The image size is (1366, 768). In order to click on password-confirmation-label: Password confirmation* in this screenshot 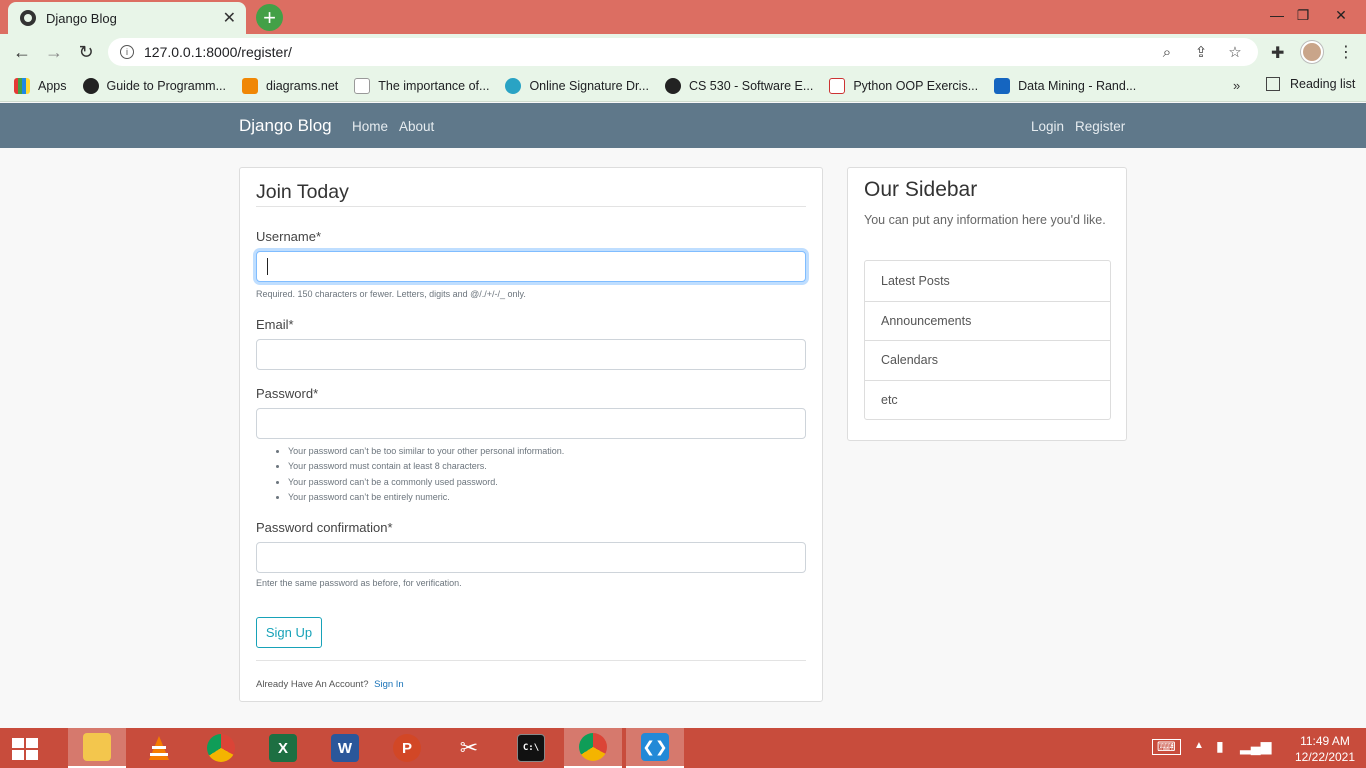, I will do `click(324, 527)`.